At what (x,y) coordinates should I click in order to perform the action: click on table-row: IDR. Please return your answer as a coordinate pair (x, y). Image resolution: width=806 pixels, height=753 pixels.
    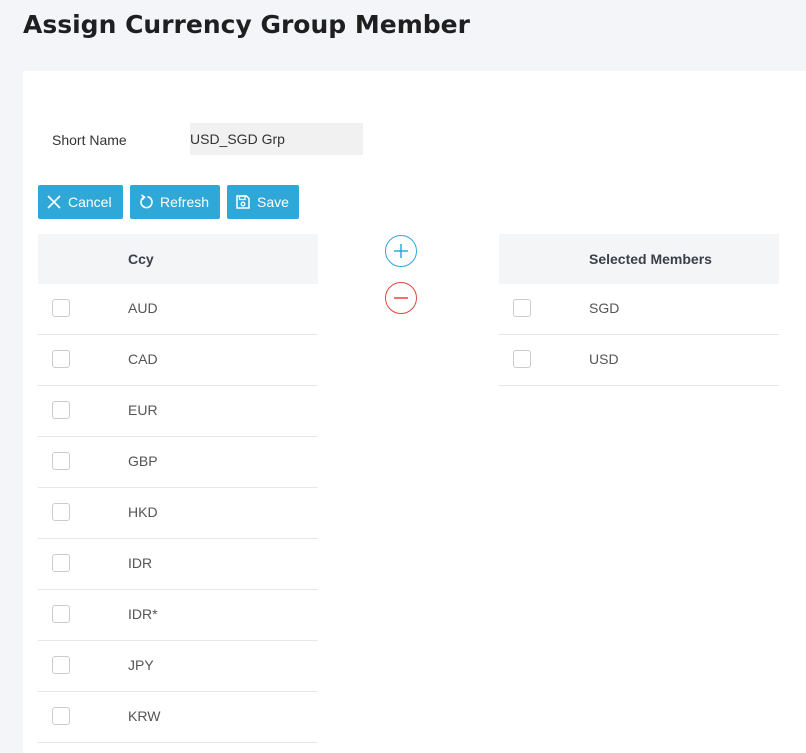
    Looking at the image, I should click on (178, 564).